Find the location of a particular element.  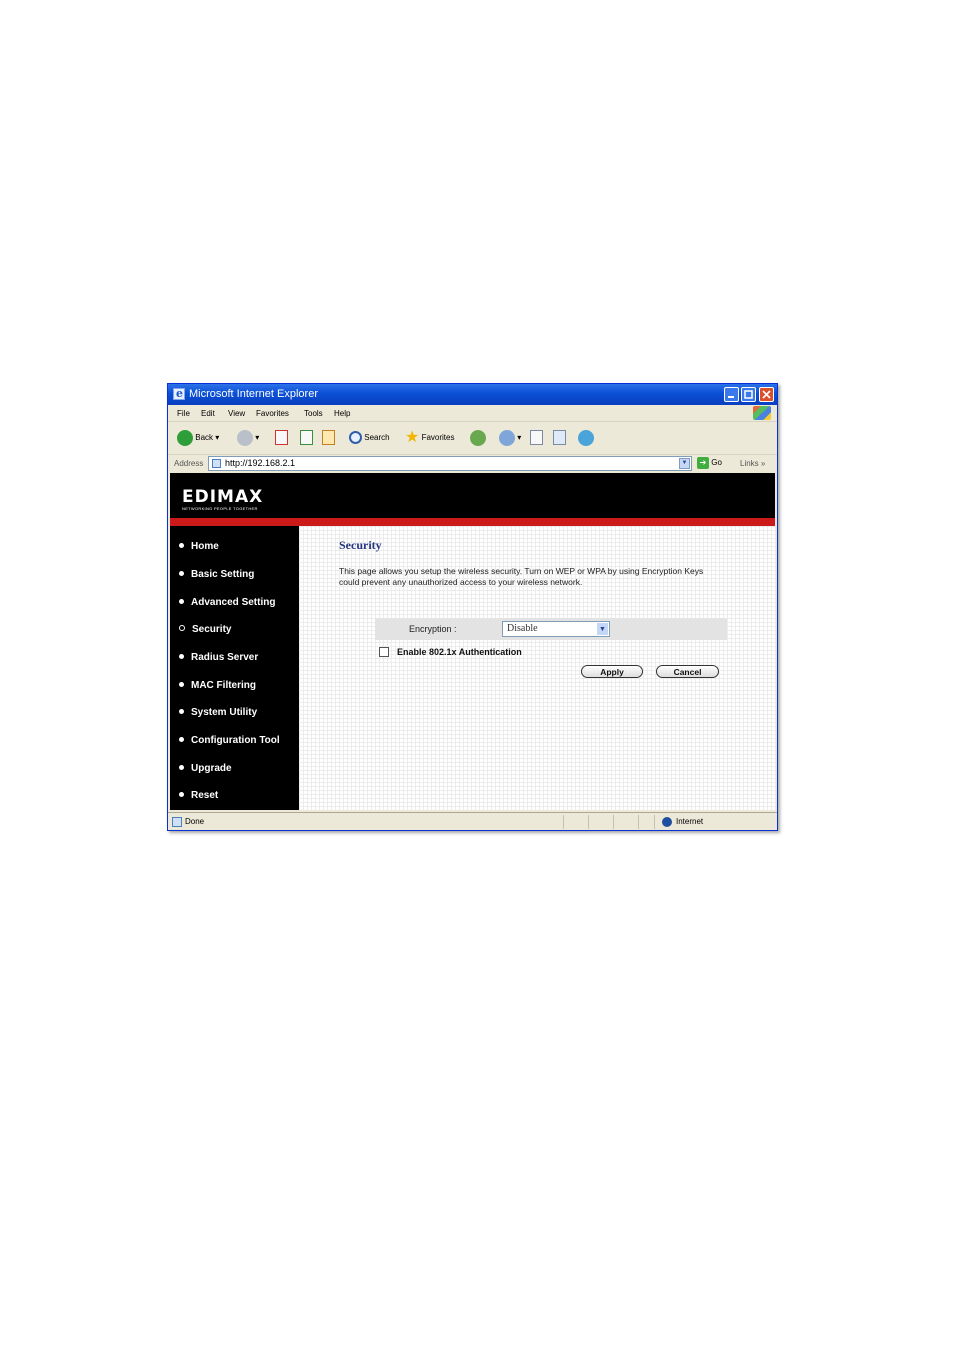

favorites-label: Favorites is located at coordinates (438, 438).